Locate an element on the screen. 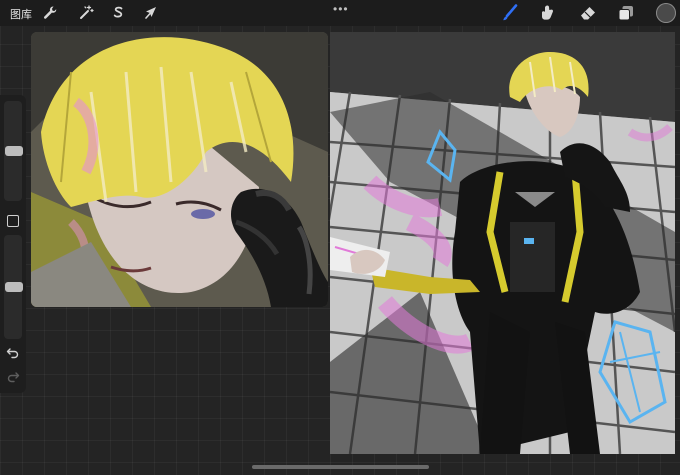 The height and width of the screenshot is (475, 680). gallery-button: 图库 is located at coordinates (21, 14).